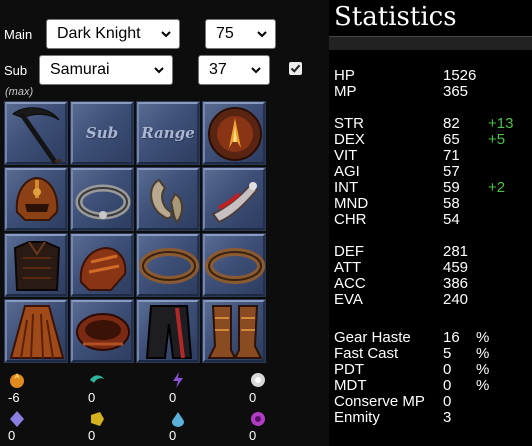 This screenshot has width=532, height=446. Describe the element at coordinates (395, 17) in the screenshot. I see `statistics-title: Statistics` at that location.